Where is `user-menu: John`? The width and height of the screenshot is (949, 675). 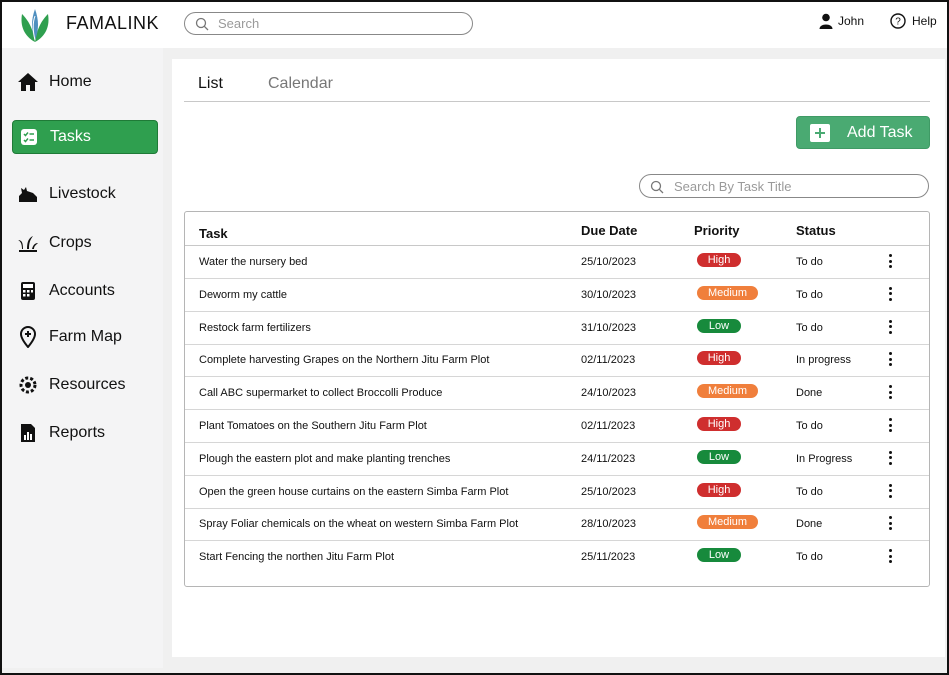
user-menu: John is located at coordinates (841, 21).